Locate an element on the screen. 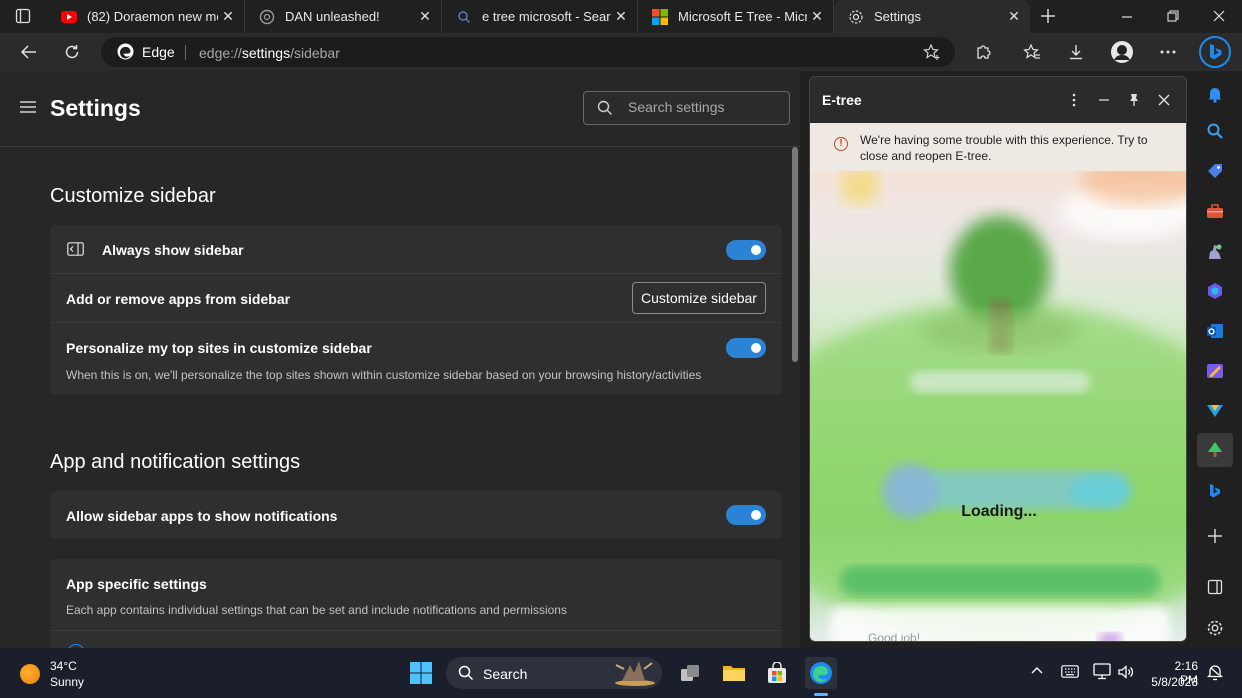  add-remove-label: Add or remove apps from sidebar is located at coordinates (178, 299).